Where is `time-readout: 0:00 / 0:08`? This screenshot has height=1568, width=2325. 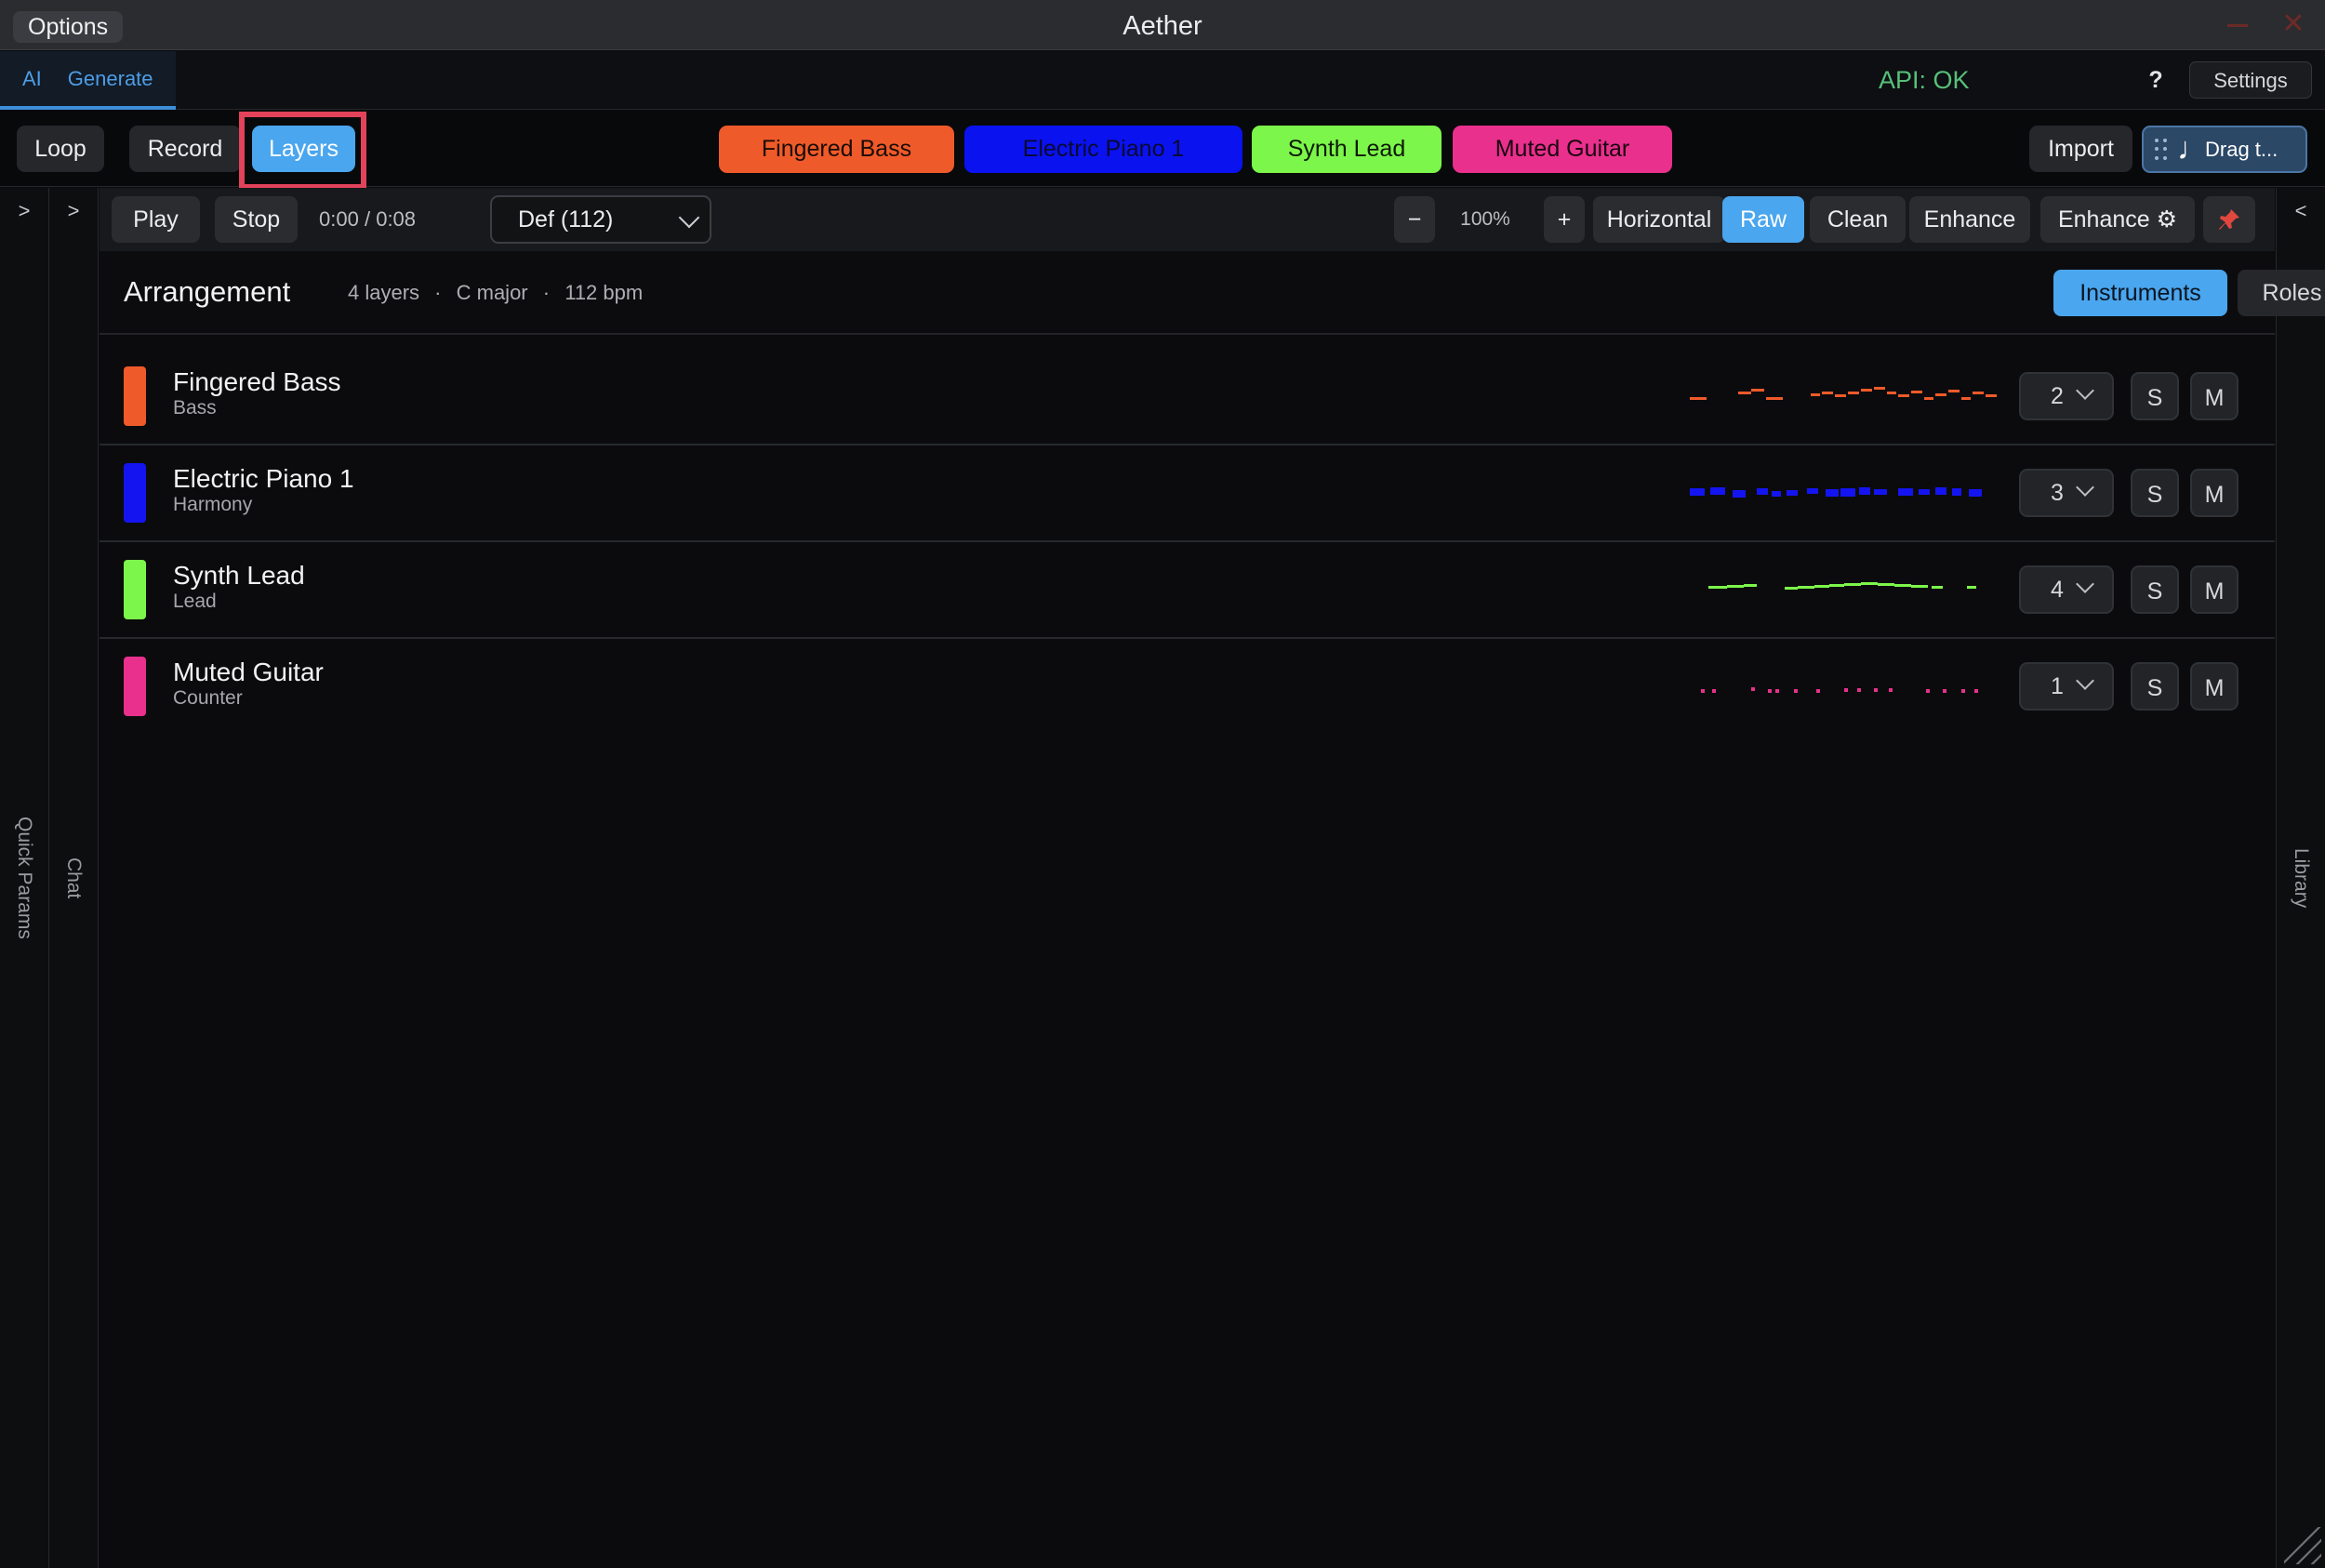 time-readout: 0:00 / 0:08 is located at coordinates (367, 219).